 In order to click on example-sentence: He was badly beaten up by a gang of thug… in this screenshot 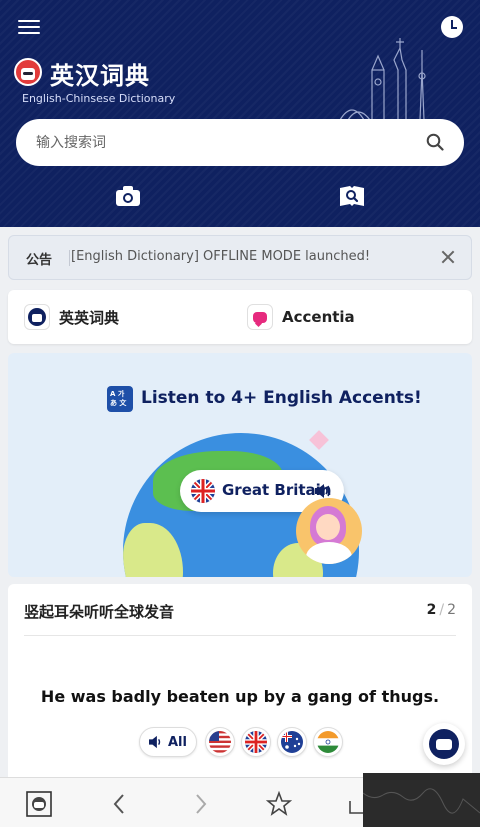, I will do `click(240, 696)`.